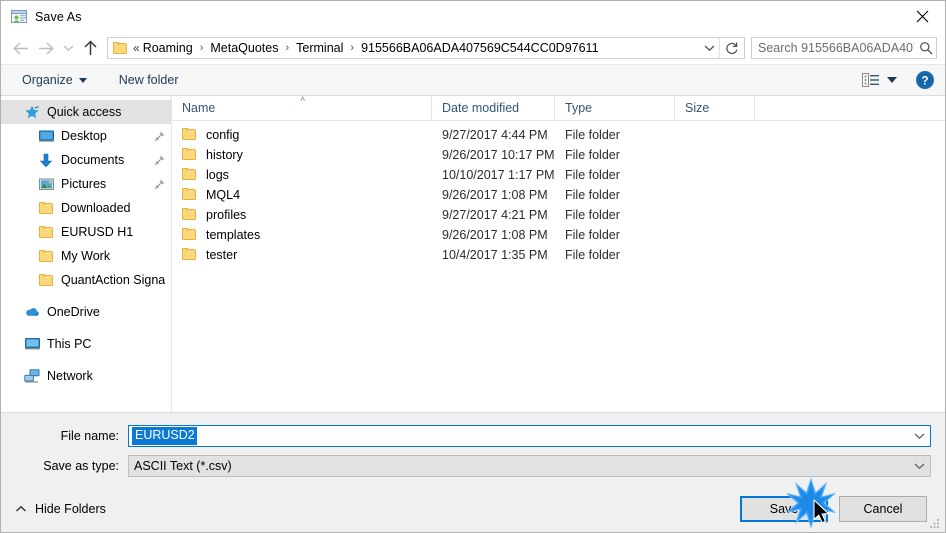 The width and height of the screenshot is (946, 533). What do you see at coordinates (86, 376) in the screenshot?
I see `sidebar-item-network: Network` at bounding box center [86, 376].